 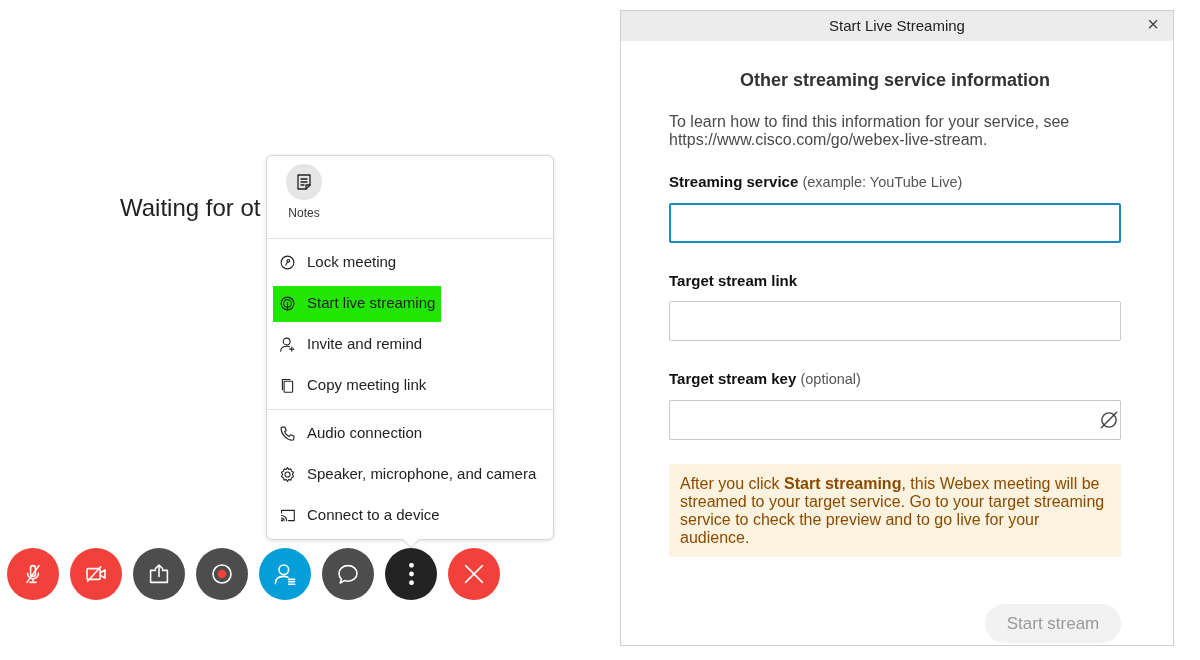 I want to click on settings-icon, so click(x=287, y=474).